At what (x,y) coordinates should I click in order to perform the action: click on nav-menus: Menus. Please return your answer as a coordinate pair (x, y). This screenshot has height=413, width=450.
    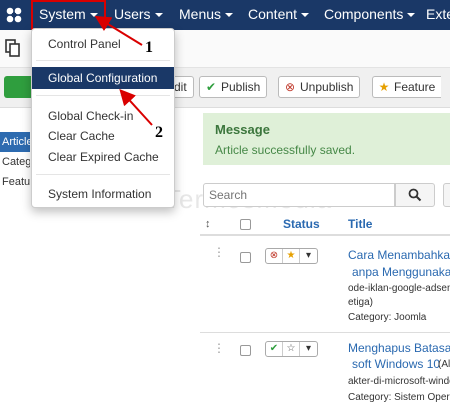
    Looking at the image, I should click on (206, 15).